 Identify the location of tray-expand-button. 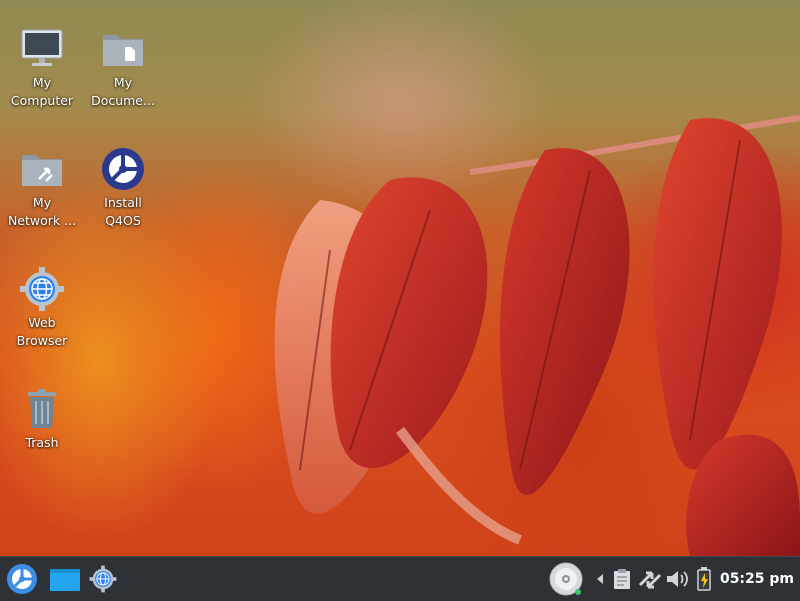
(600, 579).